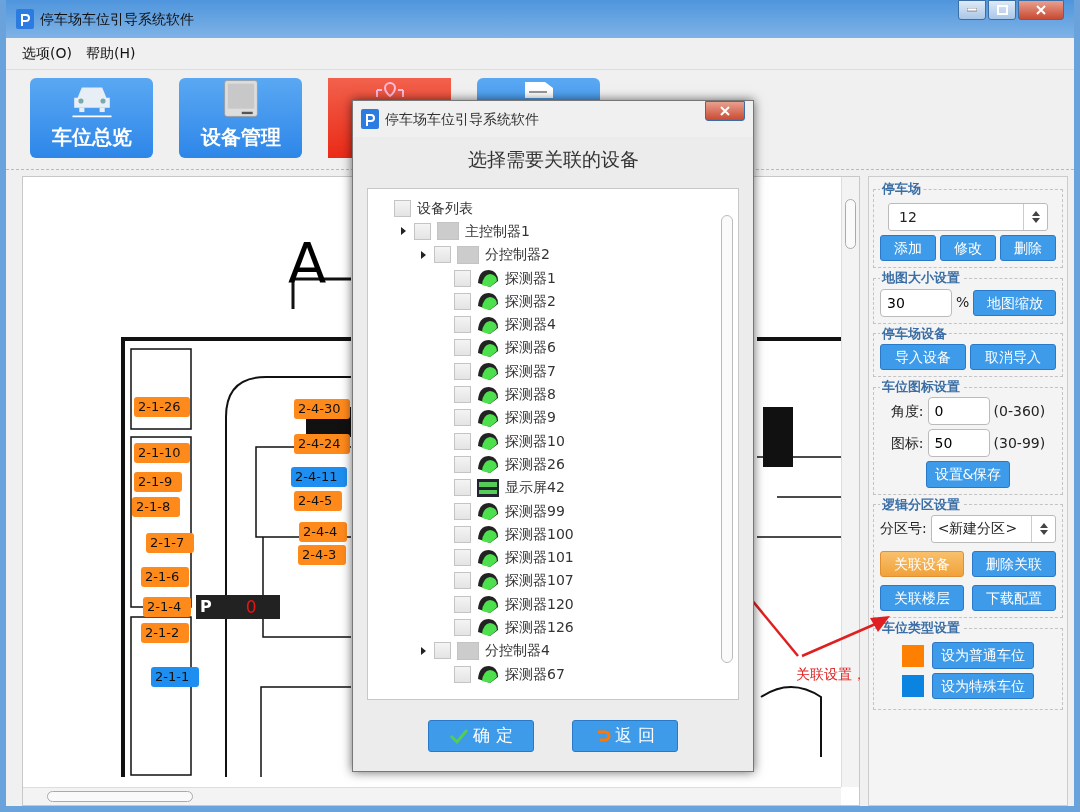  Describe the element at coordinates (530, 371) in the screenshot. I see `tree-item-label: 探测器7` at that location.